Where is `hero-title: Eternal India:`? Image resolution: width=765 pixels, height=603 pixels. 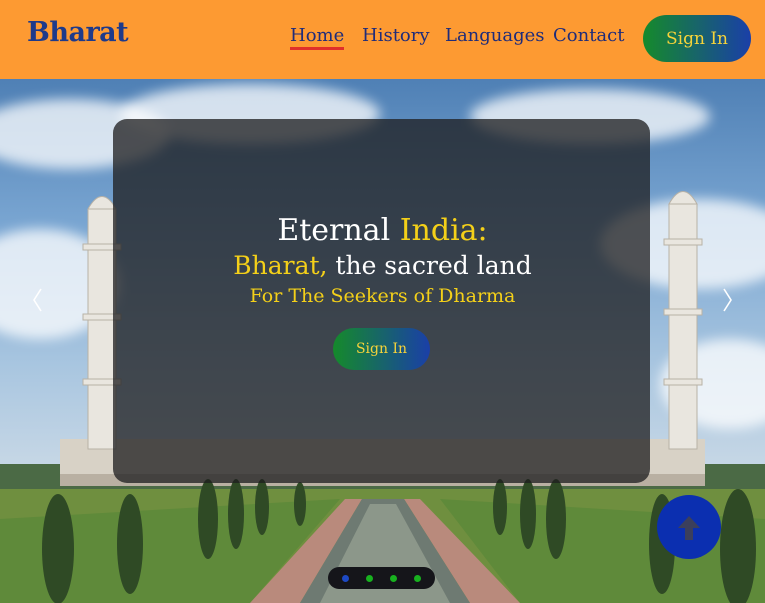
hero-title: Eternal India: is located at coordinates (382, 230).